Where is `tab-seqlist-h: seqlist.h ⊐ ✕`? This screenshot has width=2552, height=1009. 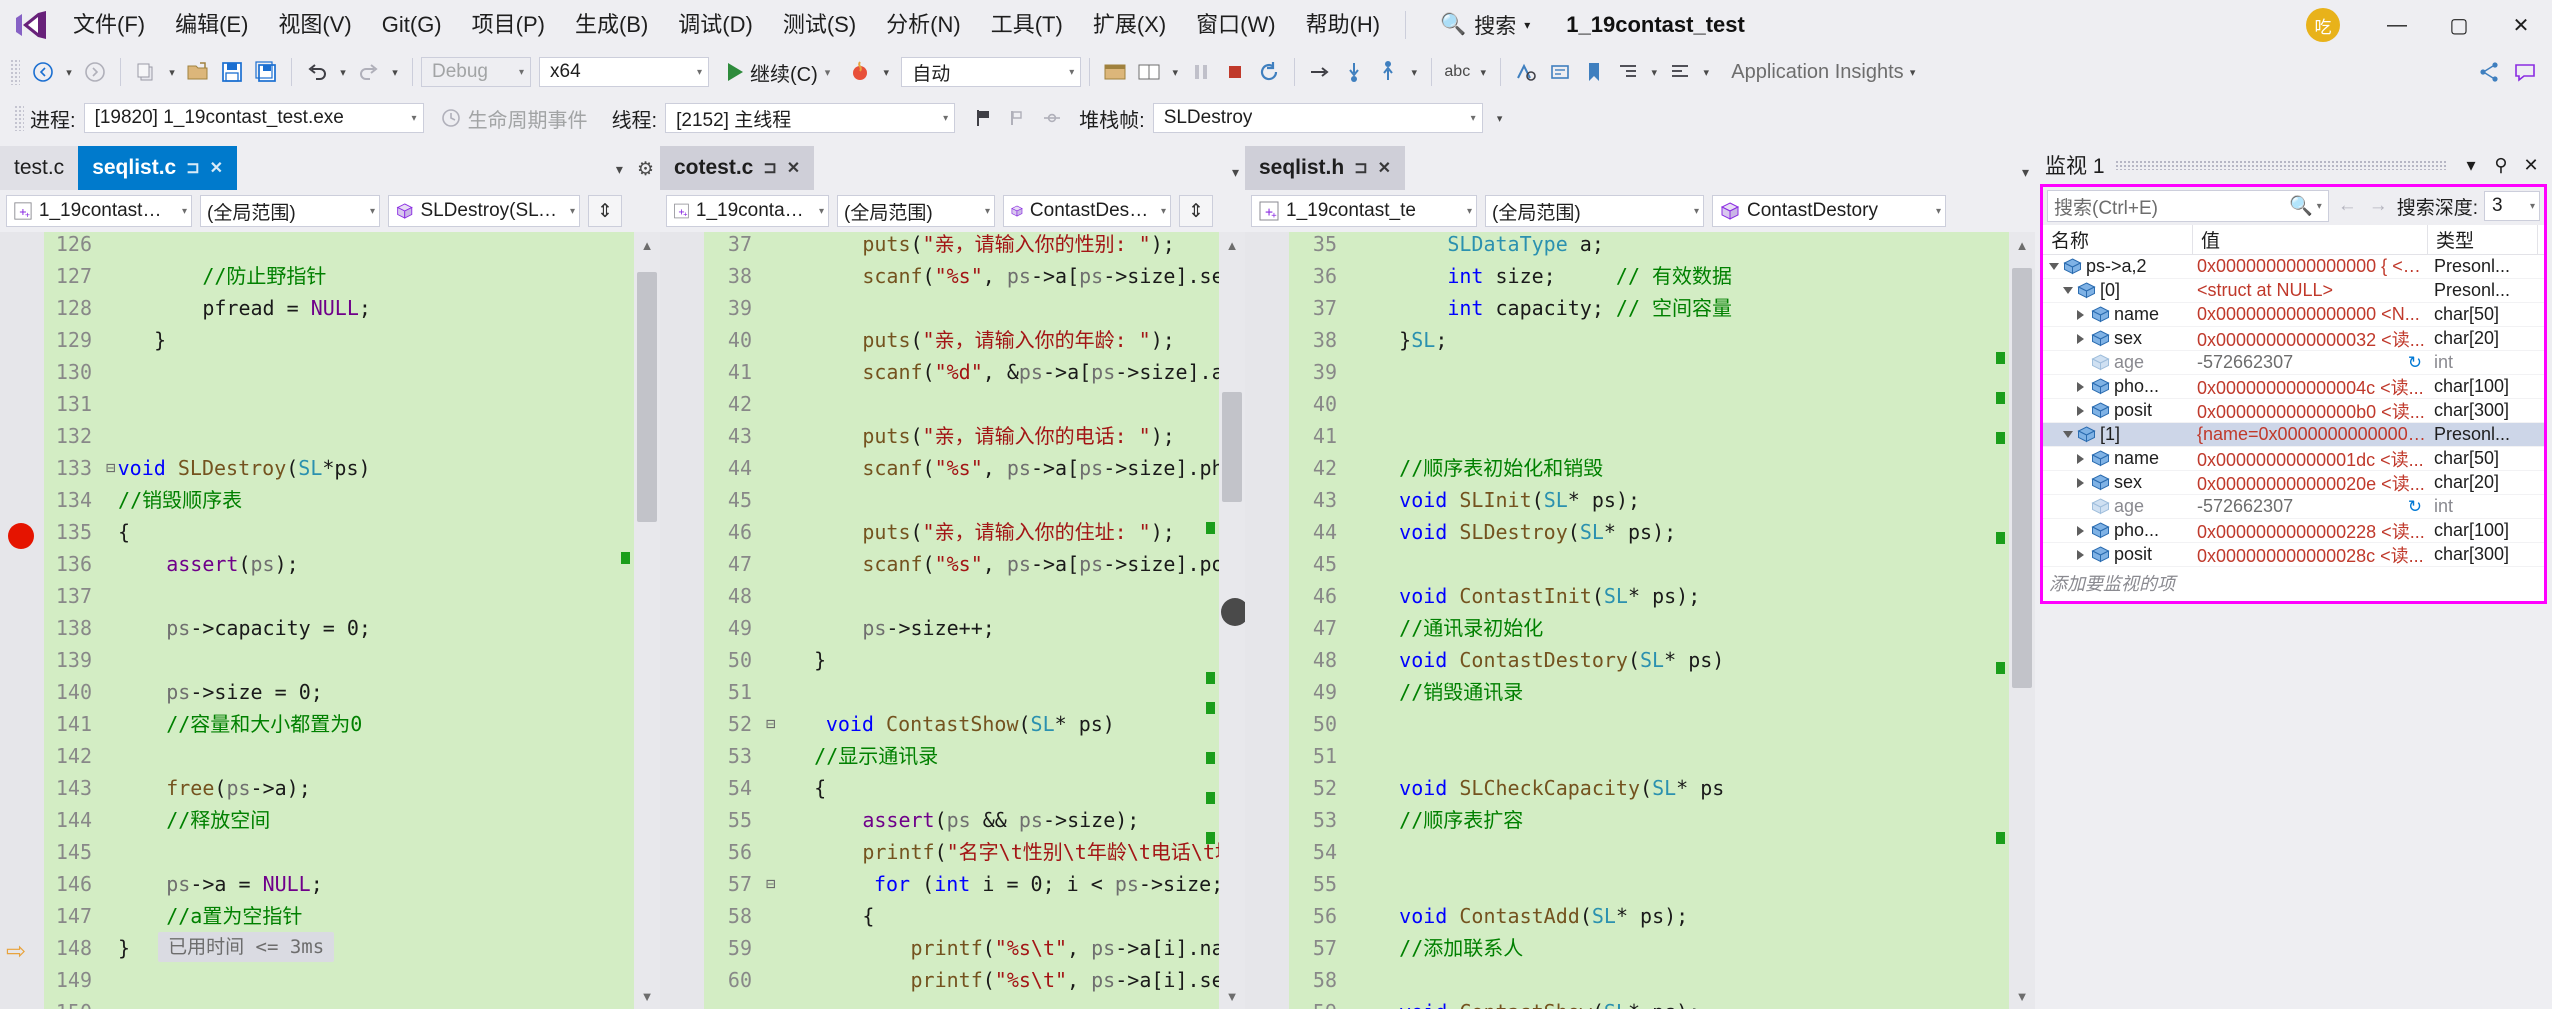
tab-seqlist-h: seqlist.h ⊐ ✕ is located at coordinates (1325, 168).